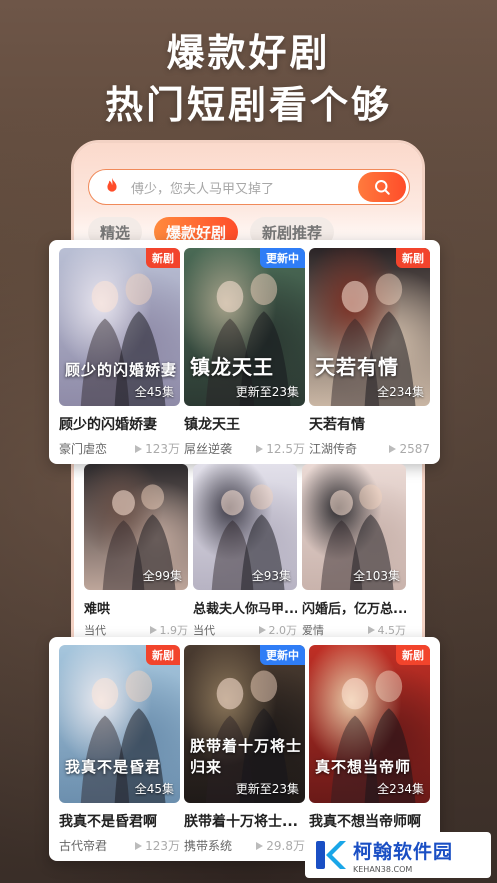 Image resolution: width=497 pixels, height=883 pixels. I want to click on genre-tag: 江湖传奇, so click(333, 449).